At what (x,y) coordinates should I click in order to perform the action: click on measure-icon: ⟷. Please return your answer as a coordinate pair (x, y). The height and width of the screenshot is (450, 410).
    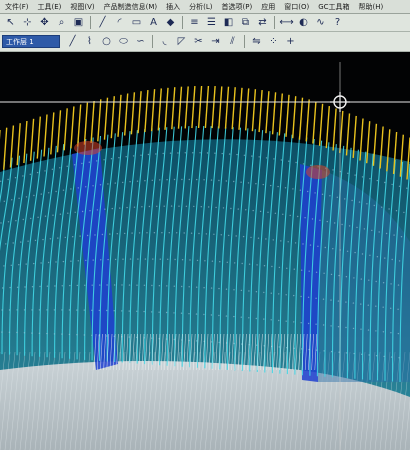
    Looking at the image, I should click on (286, 23).